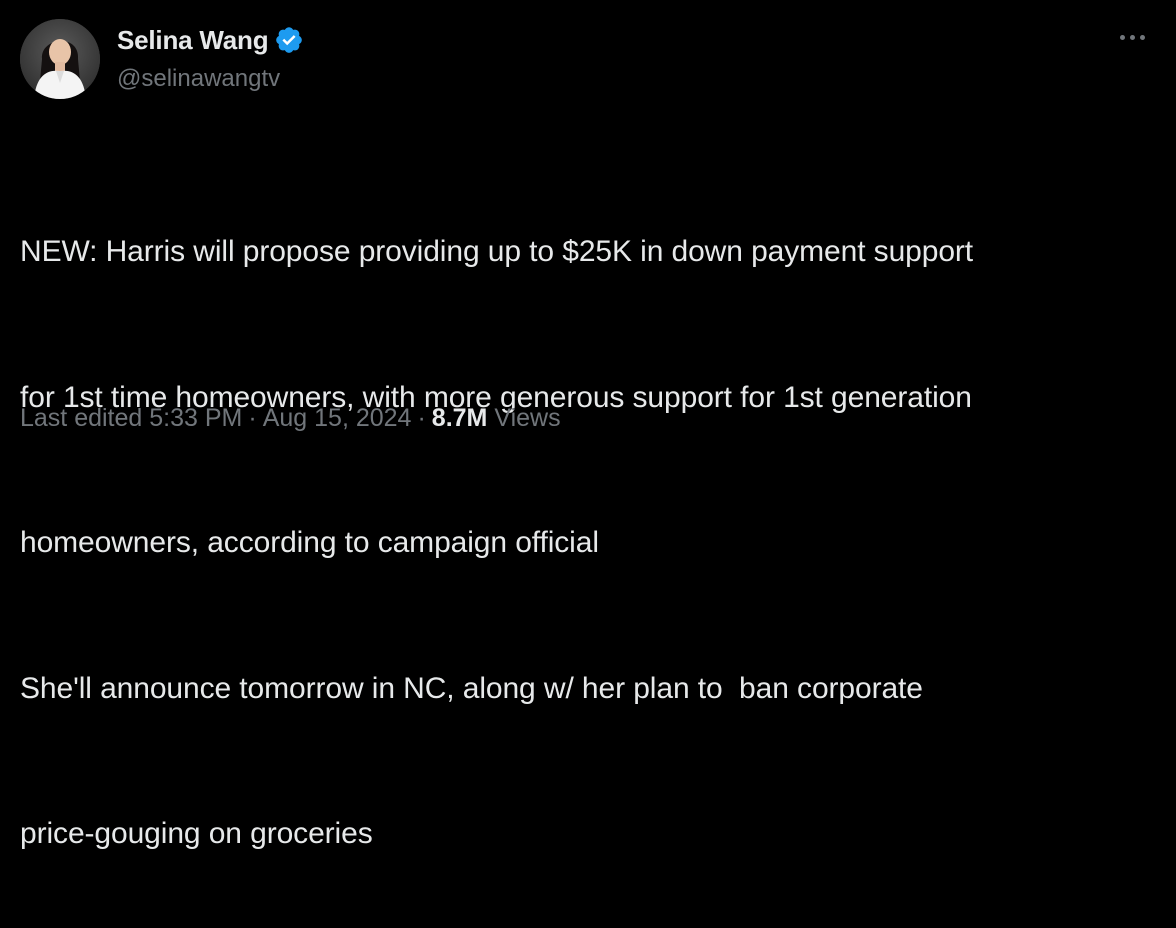 The image size is (1176, 928). Describe the element at coordinates (193, 40) in the screenshot. I see `author-display-name: Selina Wang` at that location.